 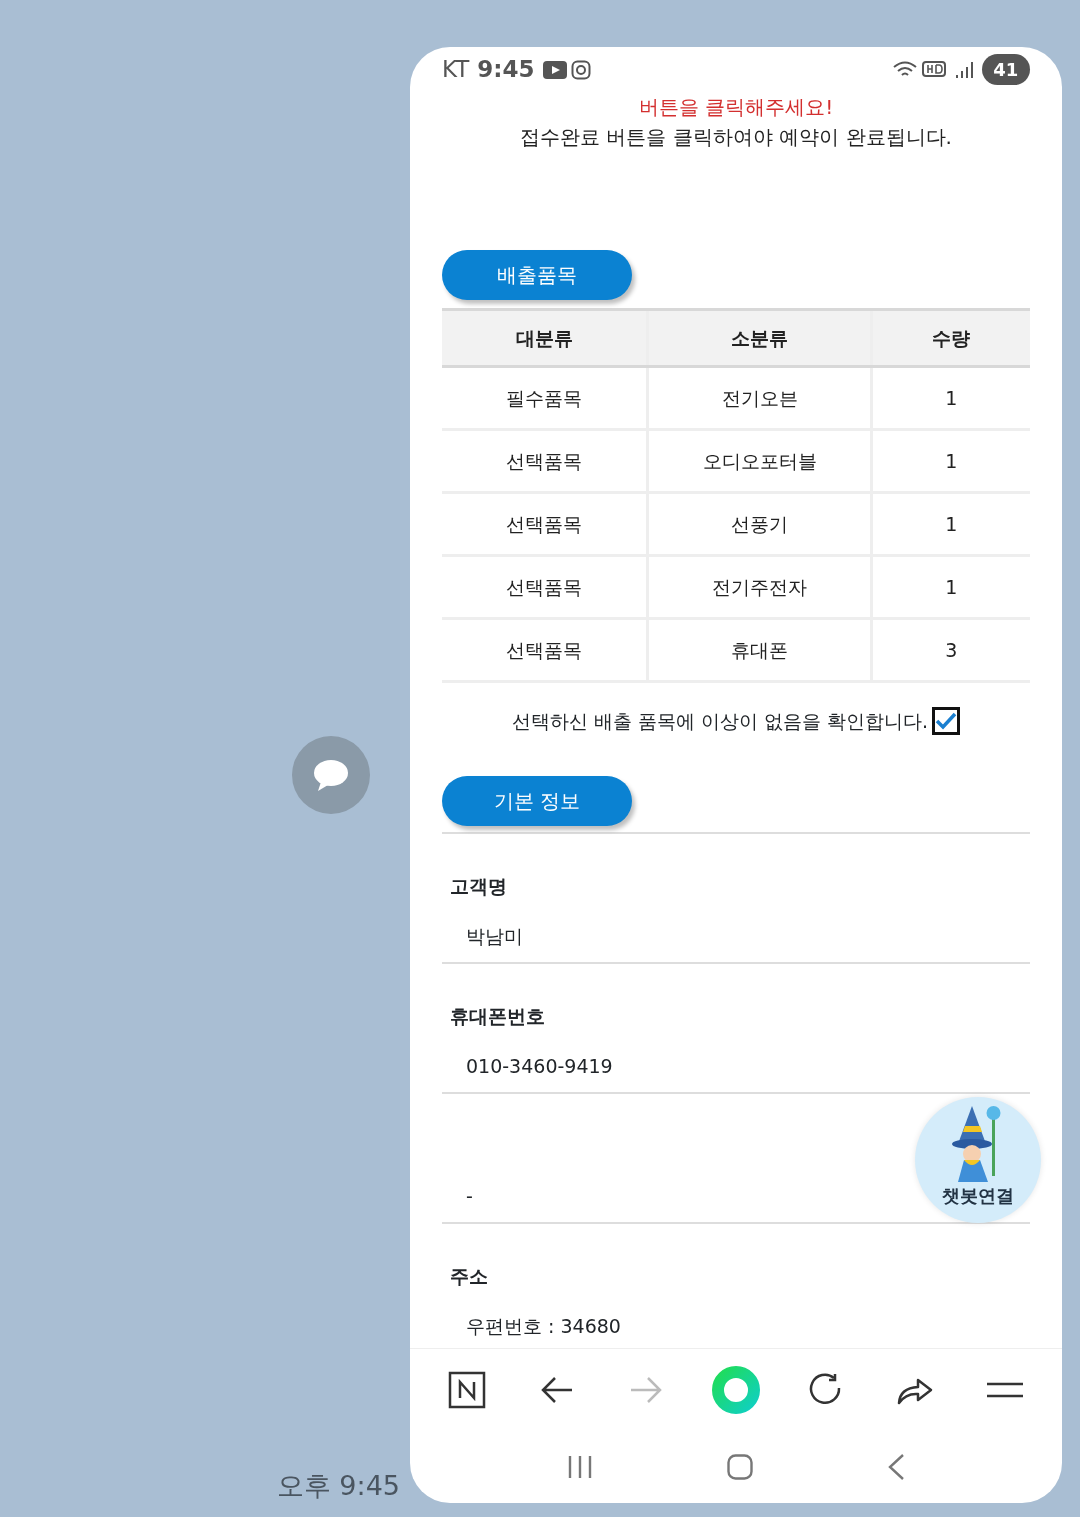 What do you see at coordinates (469, 1276) in the screenshot?
I see `field-label: 주소` at bounding box center [469, 1276].